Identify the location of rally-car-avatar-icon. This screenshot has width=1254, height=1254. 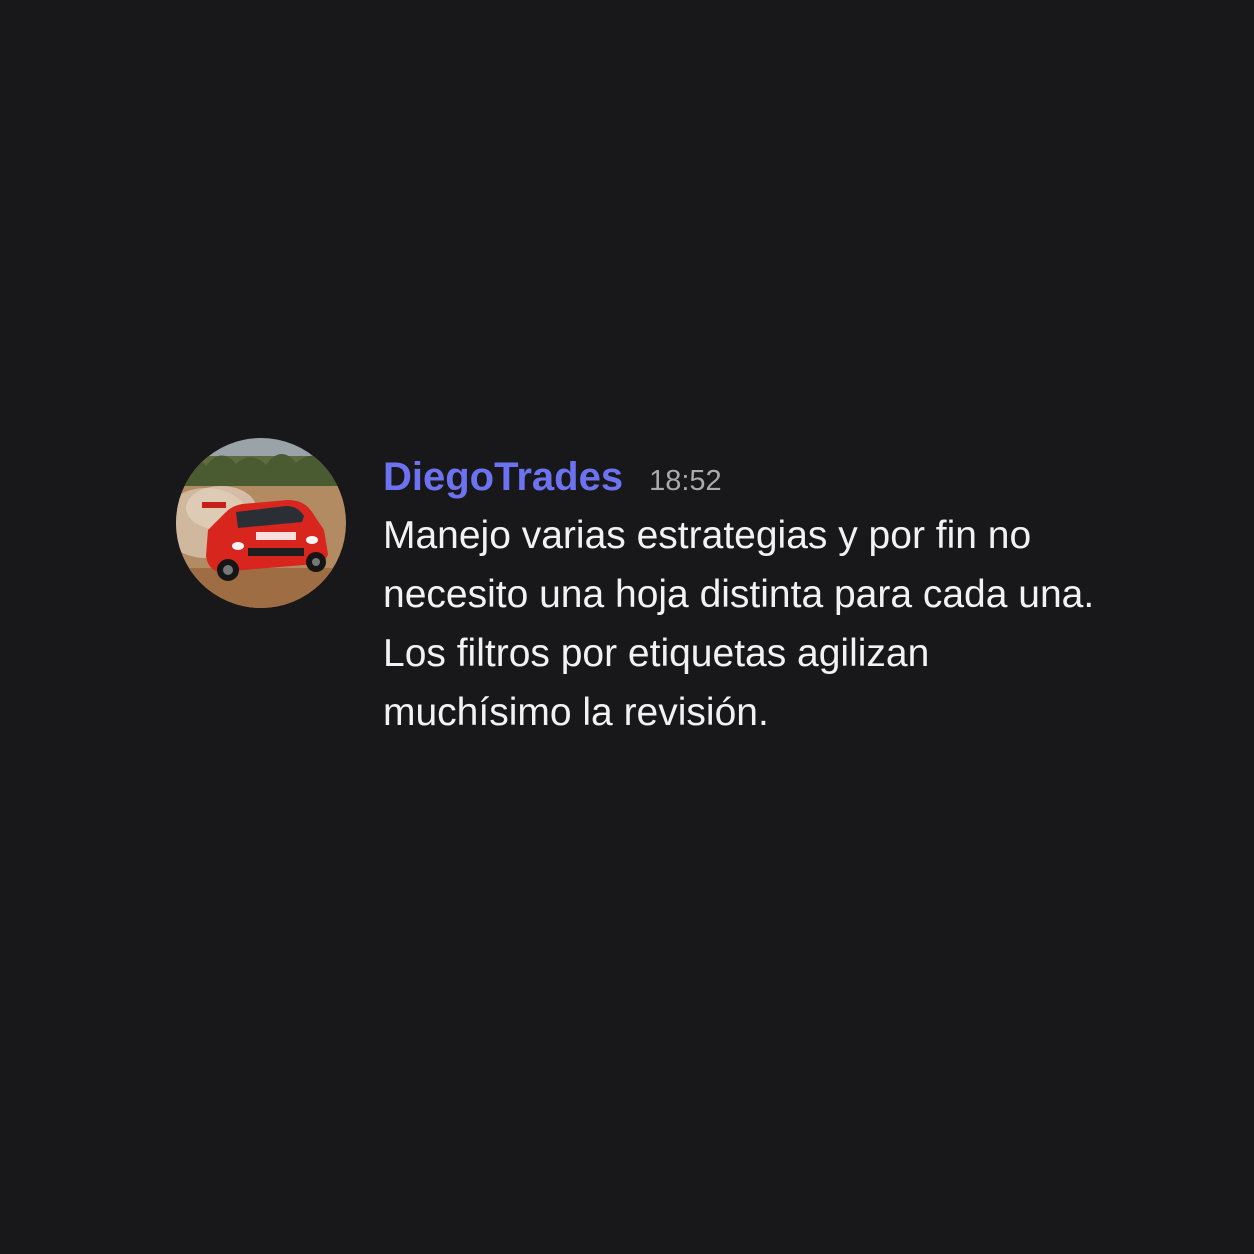
(261, 523).